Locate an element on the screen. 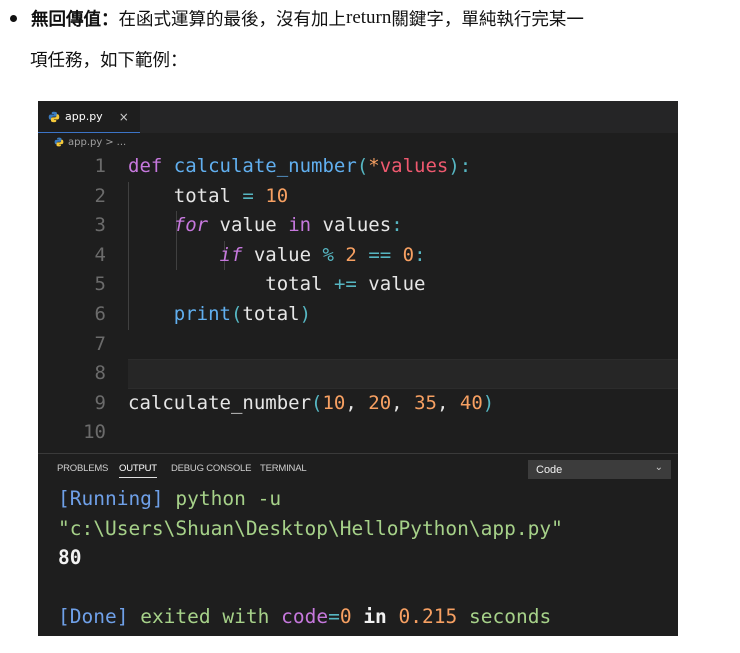 The image size is (740, 653). token-op: += is located at coordinates (345, 284).